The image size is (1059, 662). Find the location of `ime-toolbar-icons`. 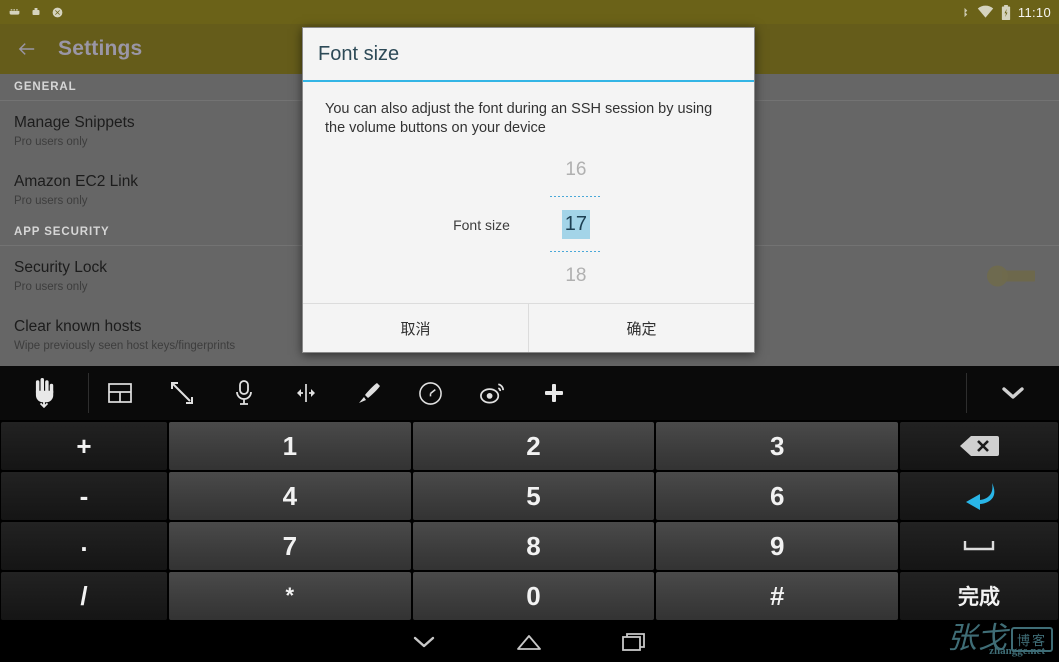

ime-toolbar-icons is located at coordinates (337, 393).